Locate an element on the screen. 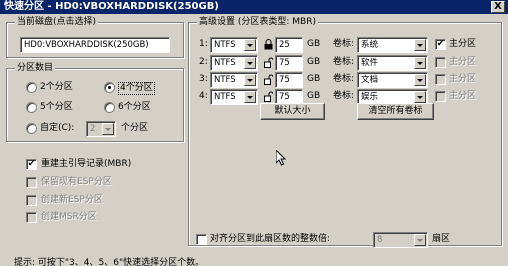 This screenshot has width=508, height=266. size-unit-1: GB is located at coordinates (314, 44).